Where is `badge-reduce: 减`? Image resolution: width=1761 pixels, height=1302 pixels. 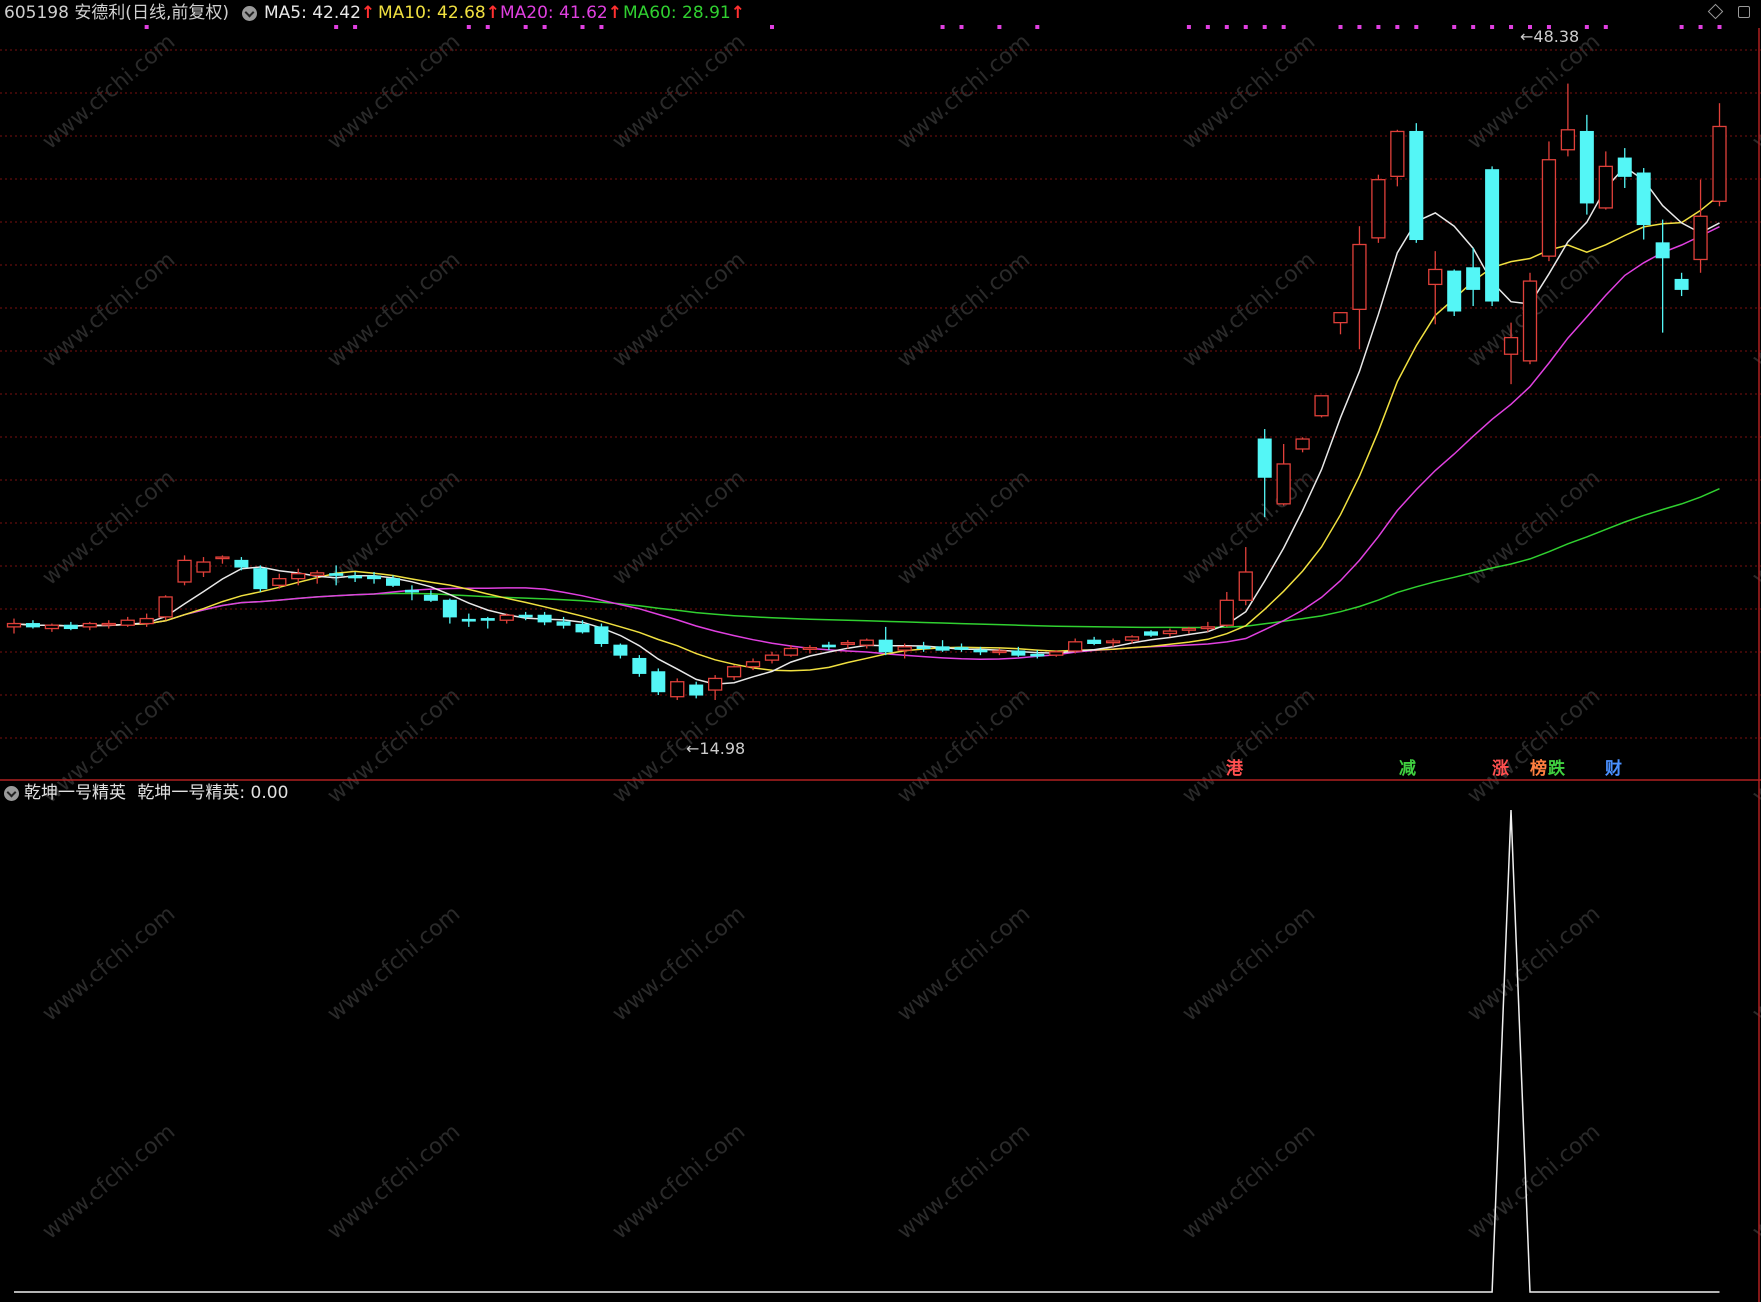
badge-reduce: 减 is located at coordinates (1407, 769).